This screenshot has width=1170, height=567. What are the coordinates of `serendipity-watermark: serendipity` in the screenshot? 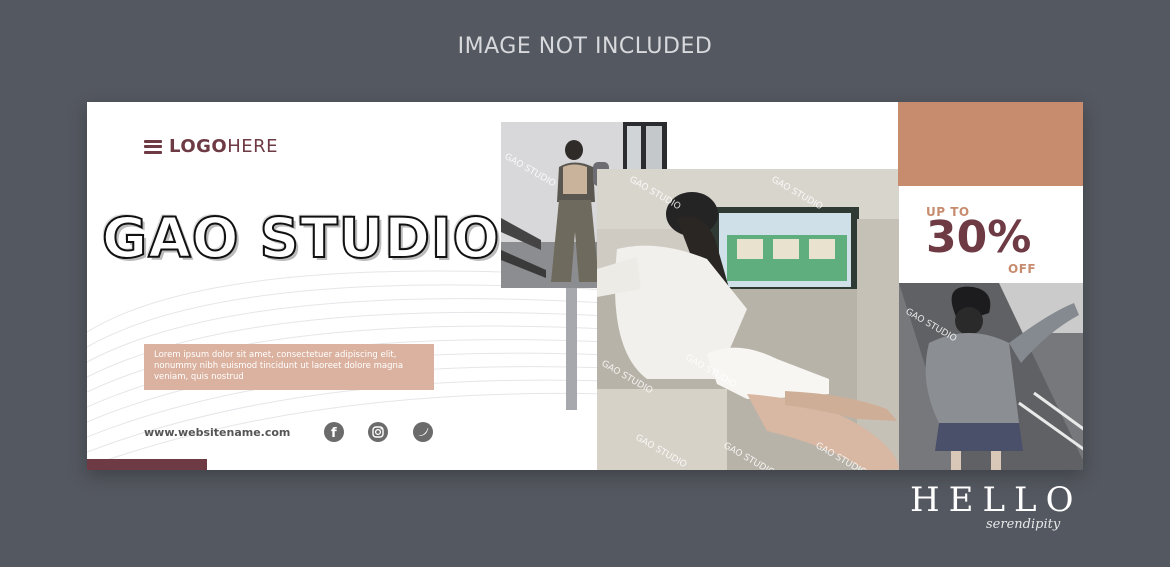 It's located at (1023, 524).